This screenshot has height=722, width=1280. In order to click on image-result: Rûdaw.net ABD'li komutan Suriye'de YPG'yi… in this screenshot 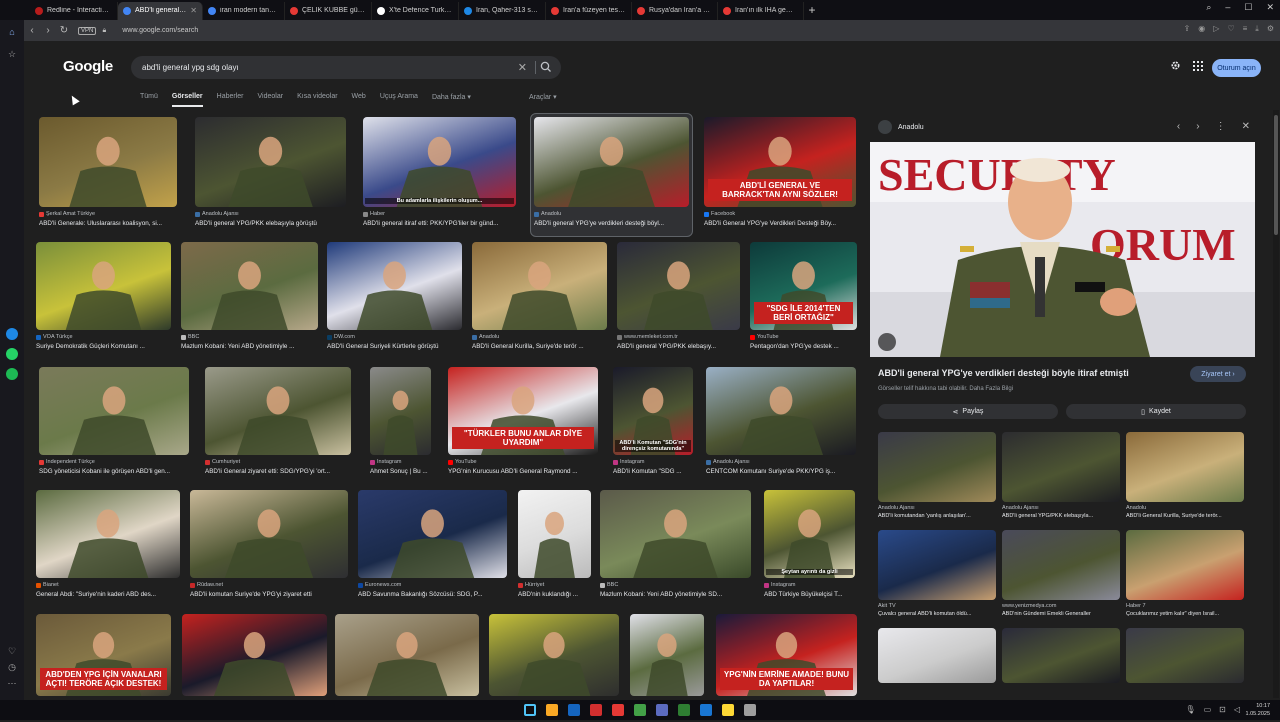, I will do `click(269, 547)`.